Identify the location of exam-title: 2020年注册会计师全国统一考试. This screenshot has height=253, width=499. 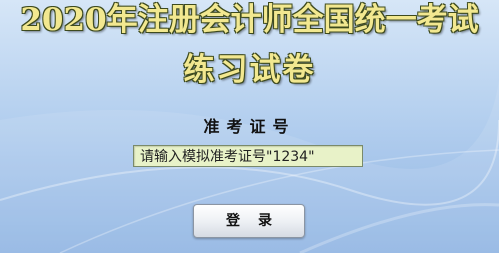
(249, 20).